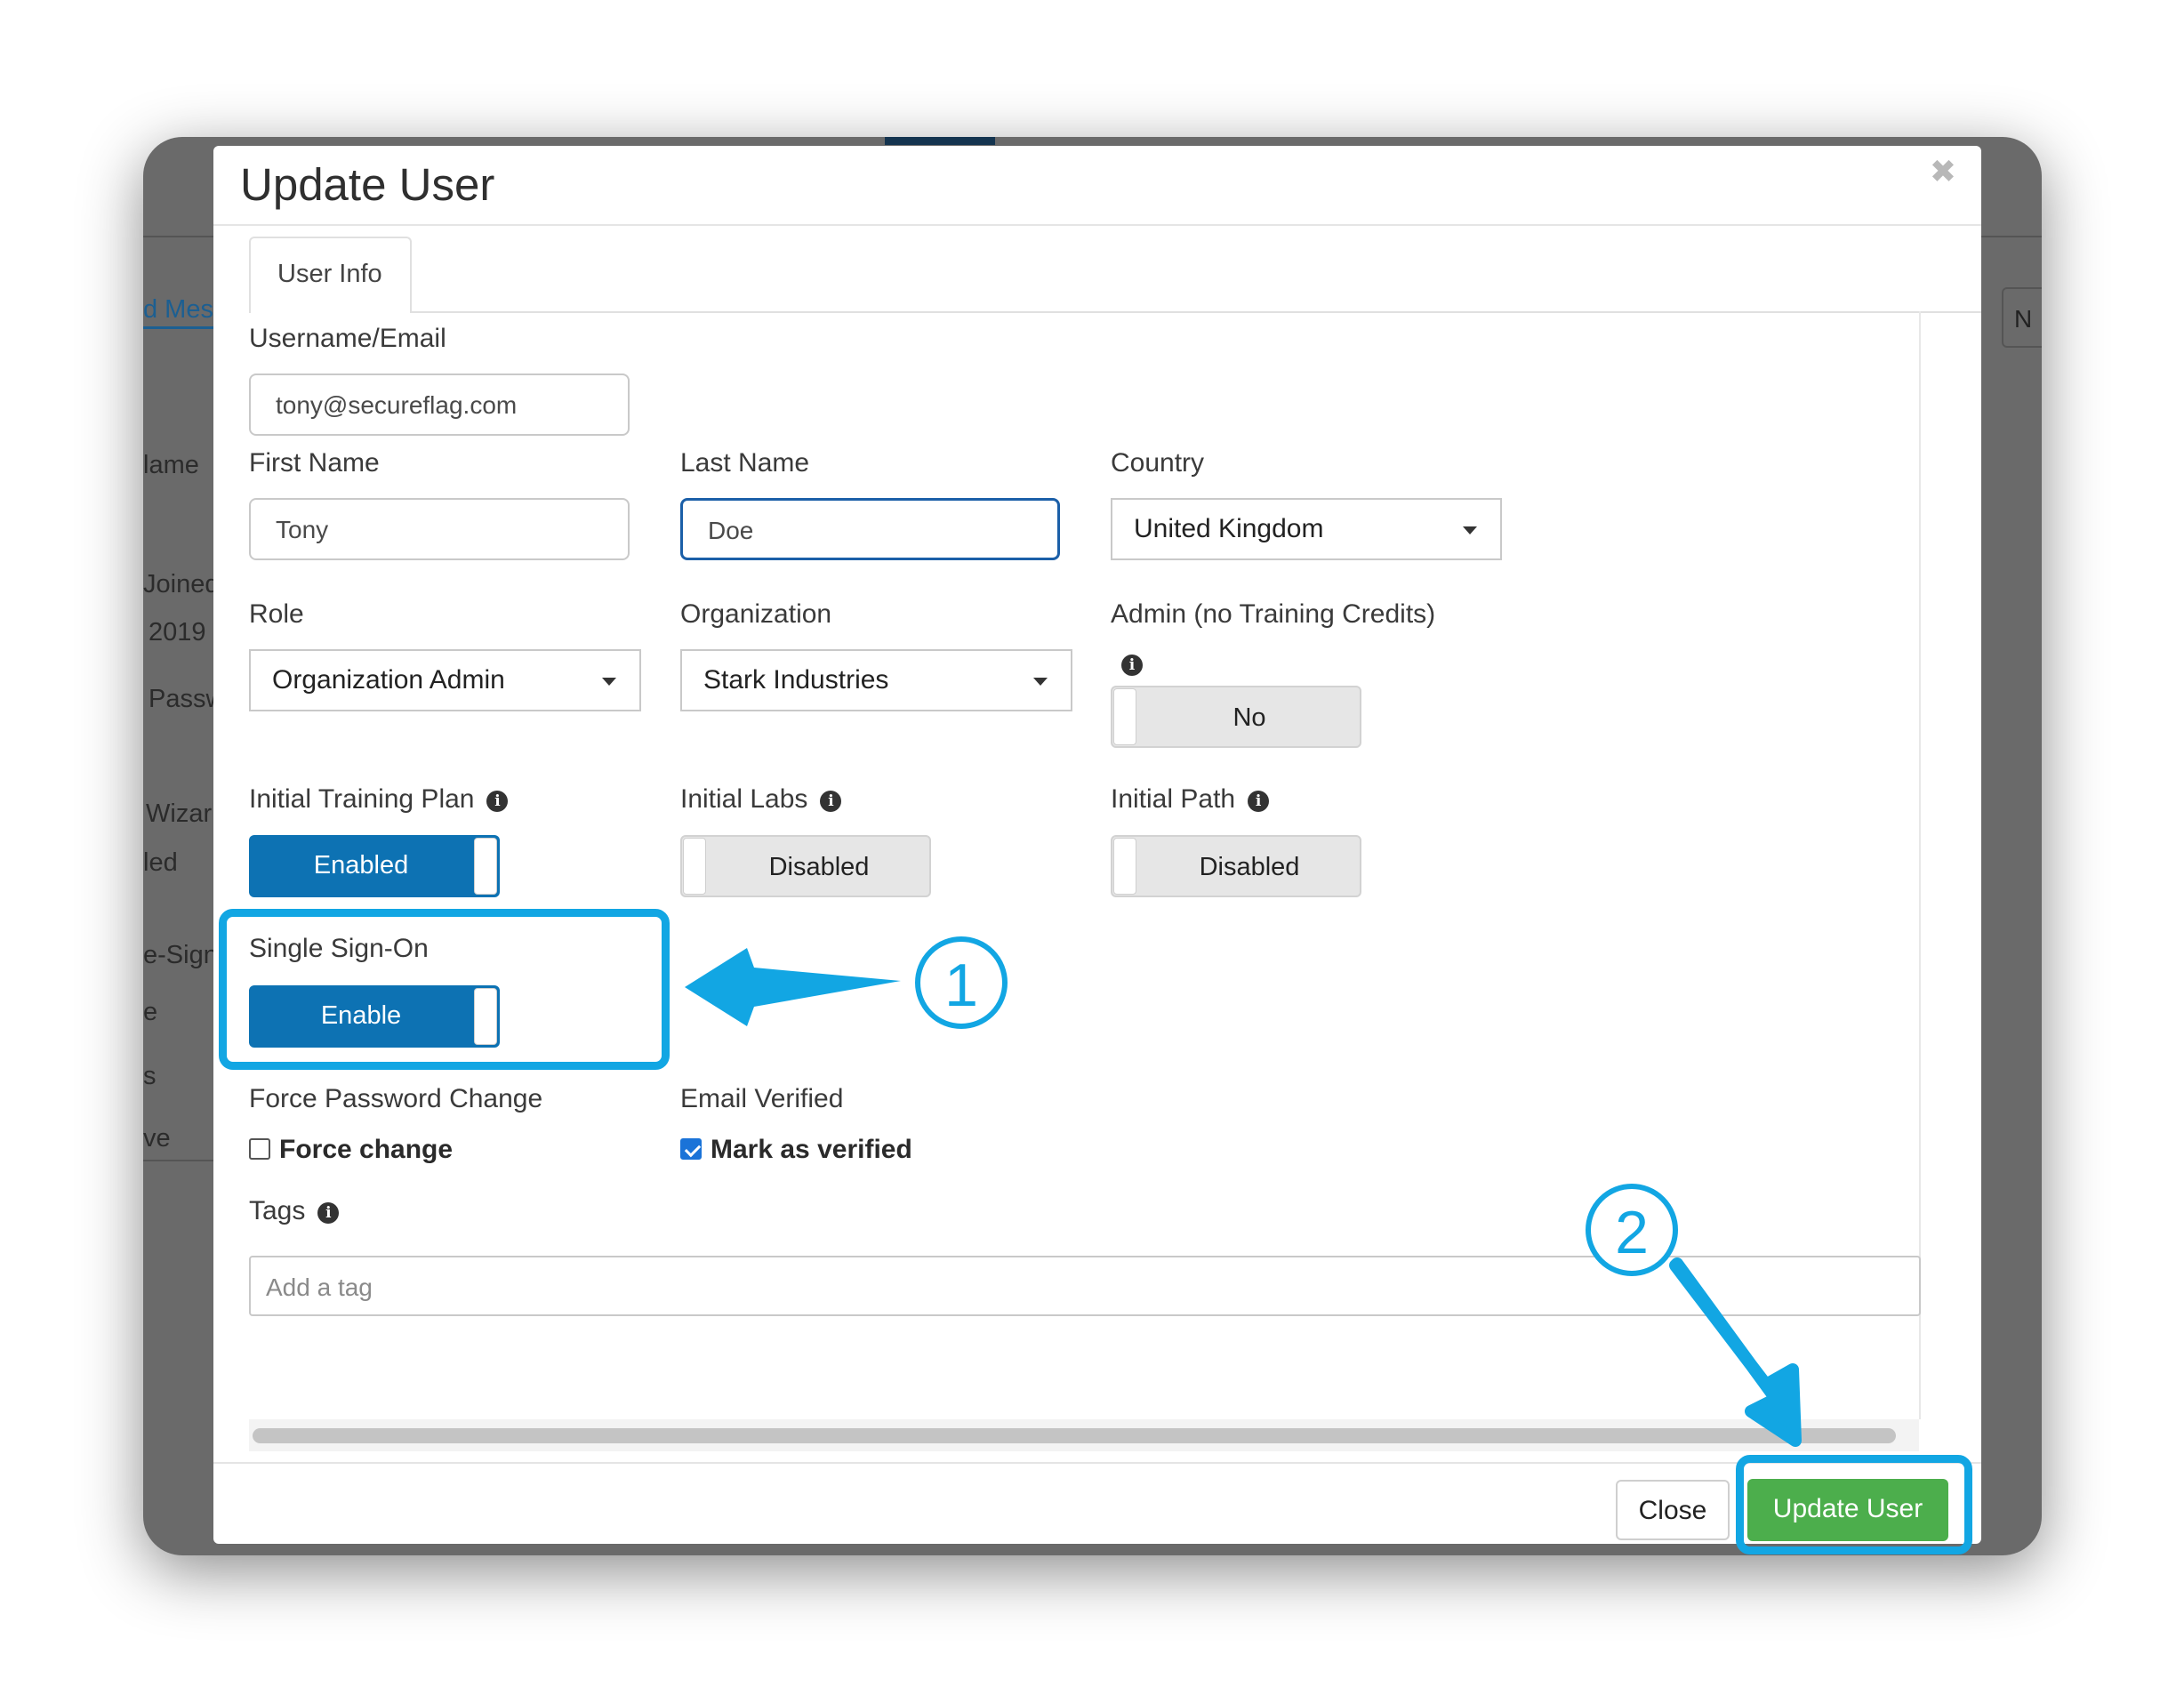  Describe the element at coordinates (1632, 1230) in the screenshot. I see `callout-2: 2` at that location.